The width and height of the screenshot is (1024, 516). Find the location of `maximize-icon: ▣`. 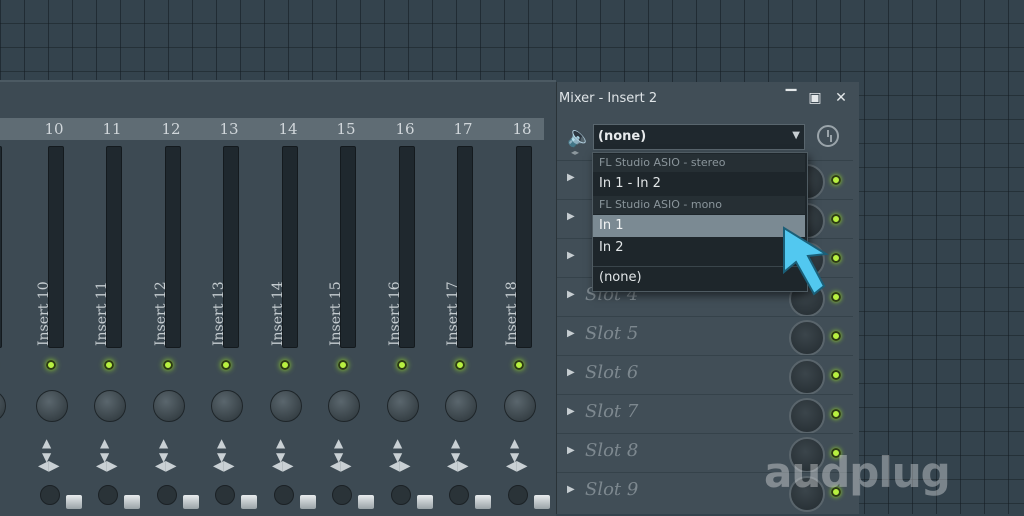

maximize-icon: ▣ is located at coordinates (815, 98).